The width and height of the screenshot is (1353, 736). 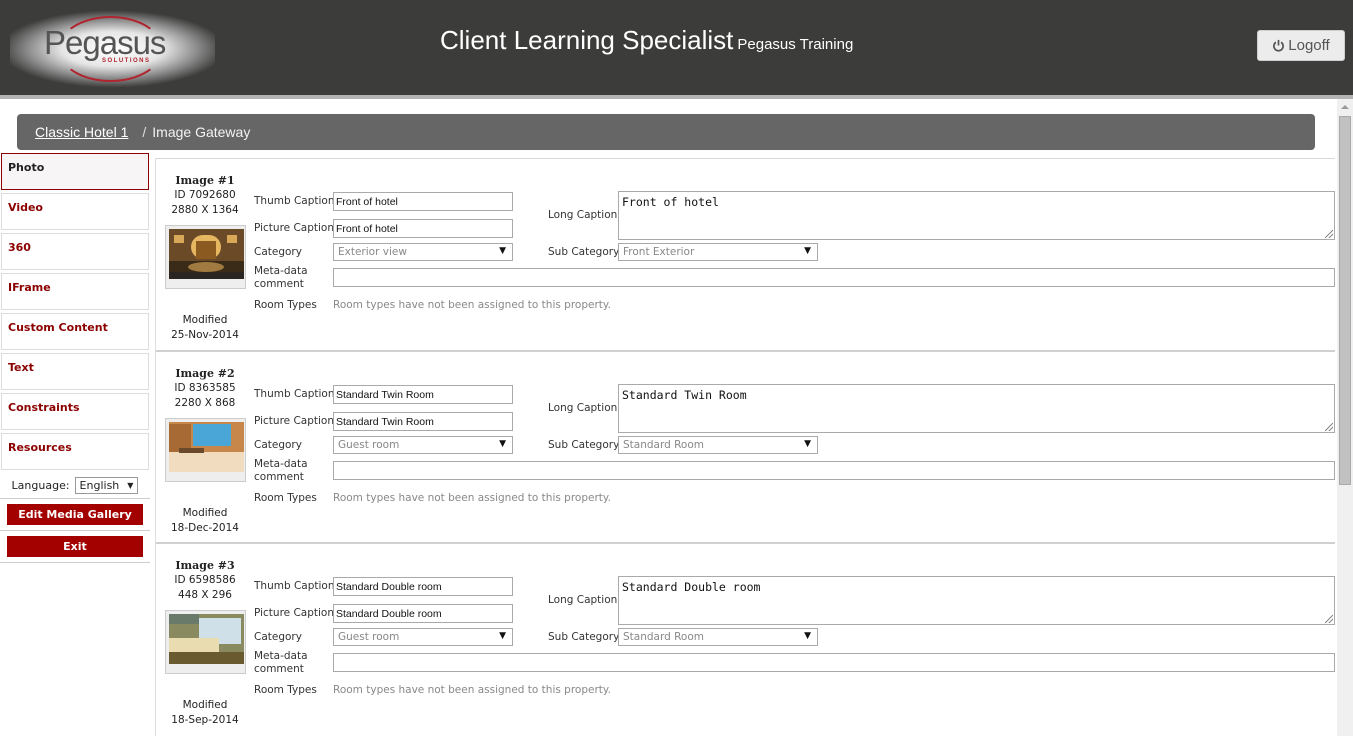 I want to click on long-caption-textarea: Standard Twin Room, so click(x=976, y=408).